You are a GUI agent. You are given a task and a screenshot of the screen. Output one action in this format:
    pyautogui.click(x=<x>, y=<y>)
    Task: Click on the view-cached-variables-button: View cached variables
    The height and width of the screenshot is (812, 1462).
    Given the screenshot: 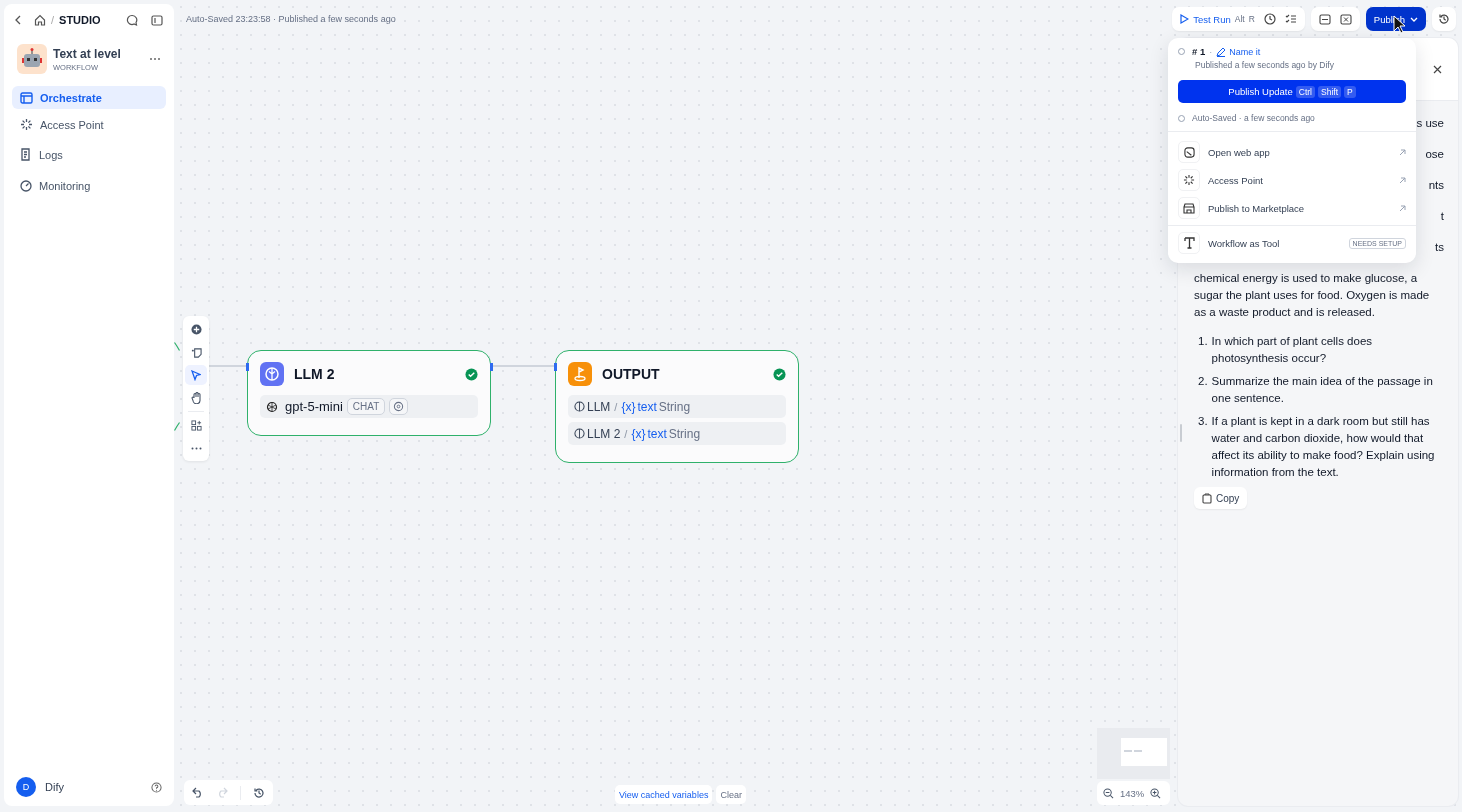 What is the action you would take?
    pyautogui.click(x=664, y=794)
    